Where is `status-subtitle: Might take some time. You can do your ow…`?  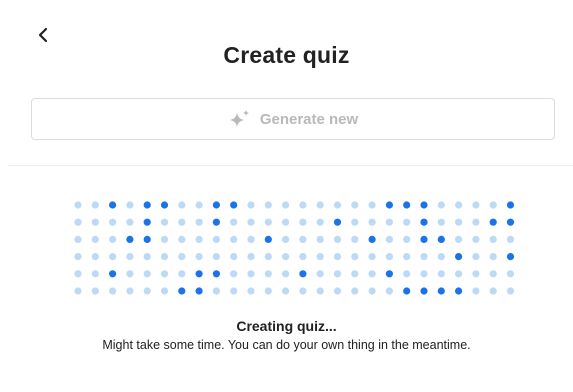
status-subtitle: Might take some time. You can do your ow… is located at coordinates (286, 345).